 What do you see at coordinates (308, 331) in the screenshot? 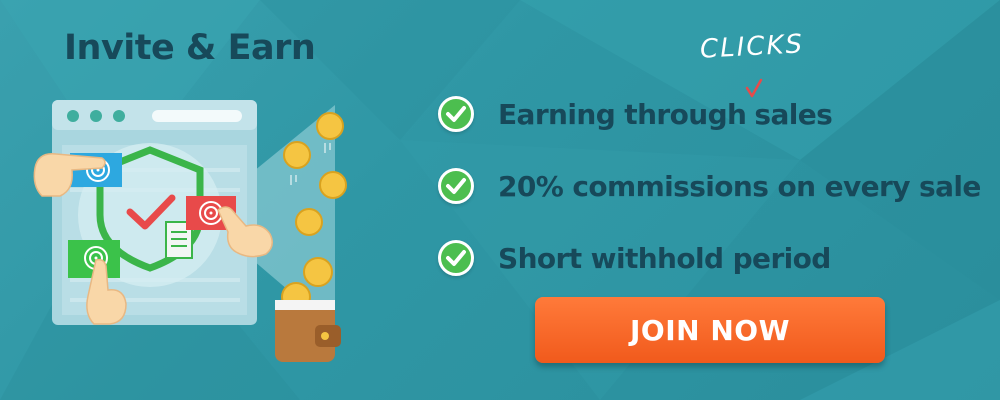
I see `wallet-icon` at bounding box center [308, 331].